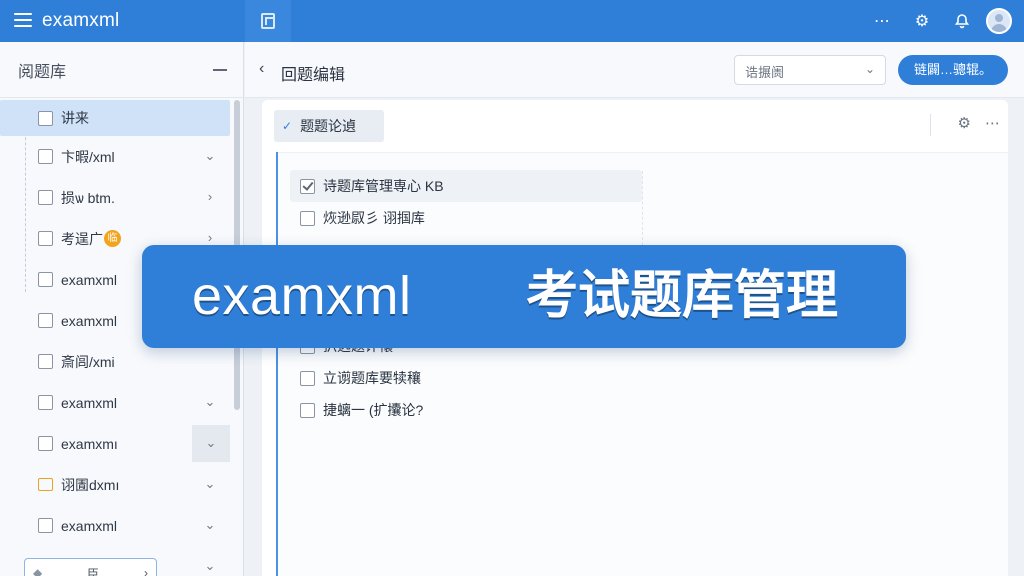 This screenshot has height=576, width=1024. I want to click on section-title: 题题论遉, so click(328, 126).